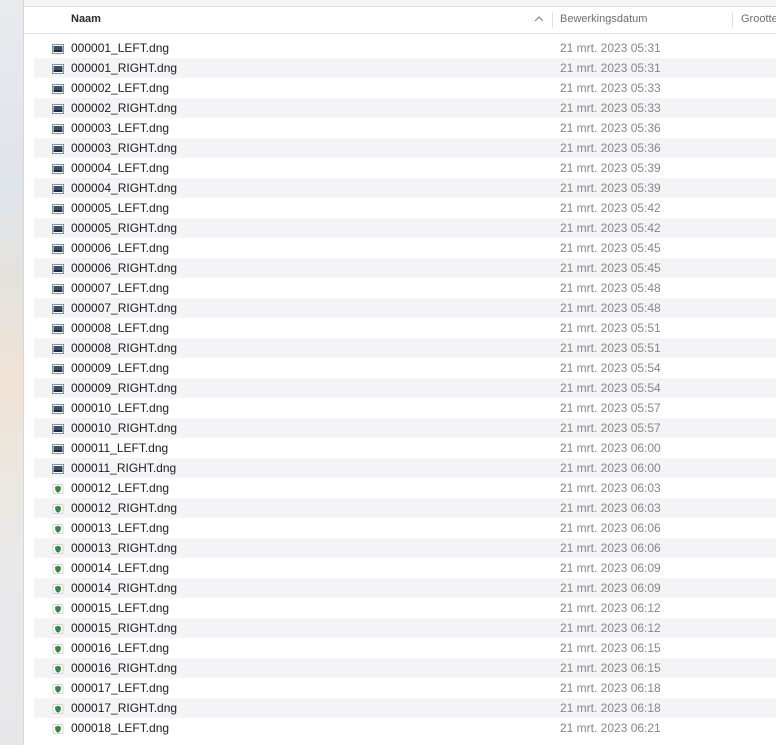 The width and height of the screenshot is (776, 745). I want to click on file-row: 000007_RIGHT.dng 21 mrt. 2023 05:48, so click(405, 308).